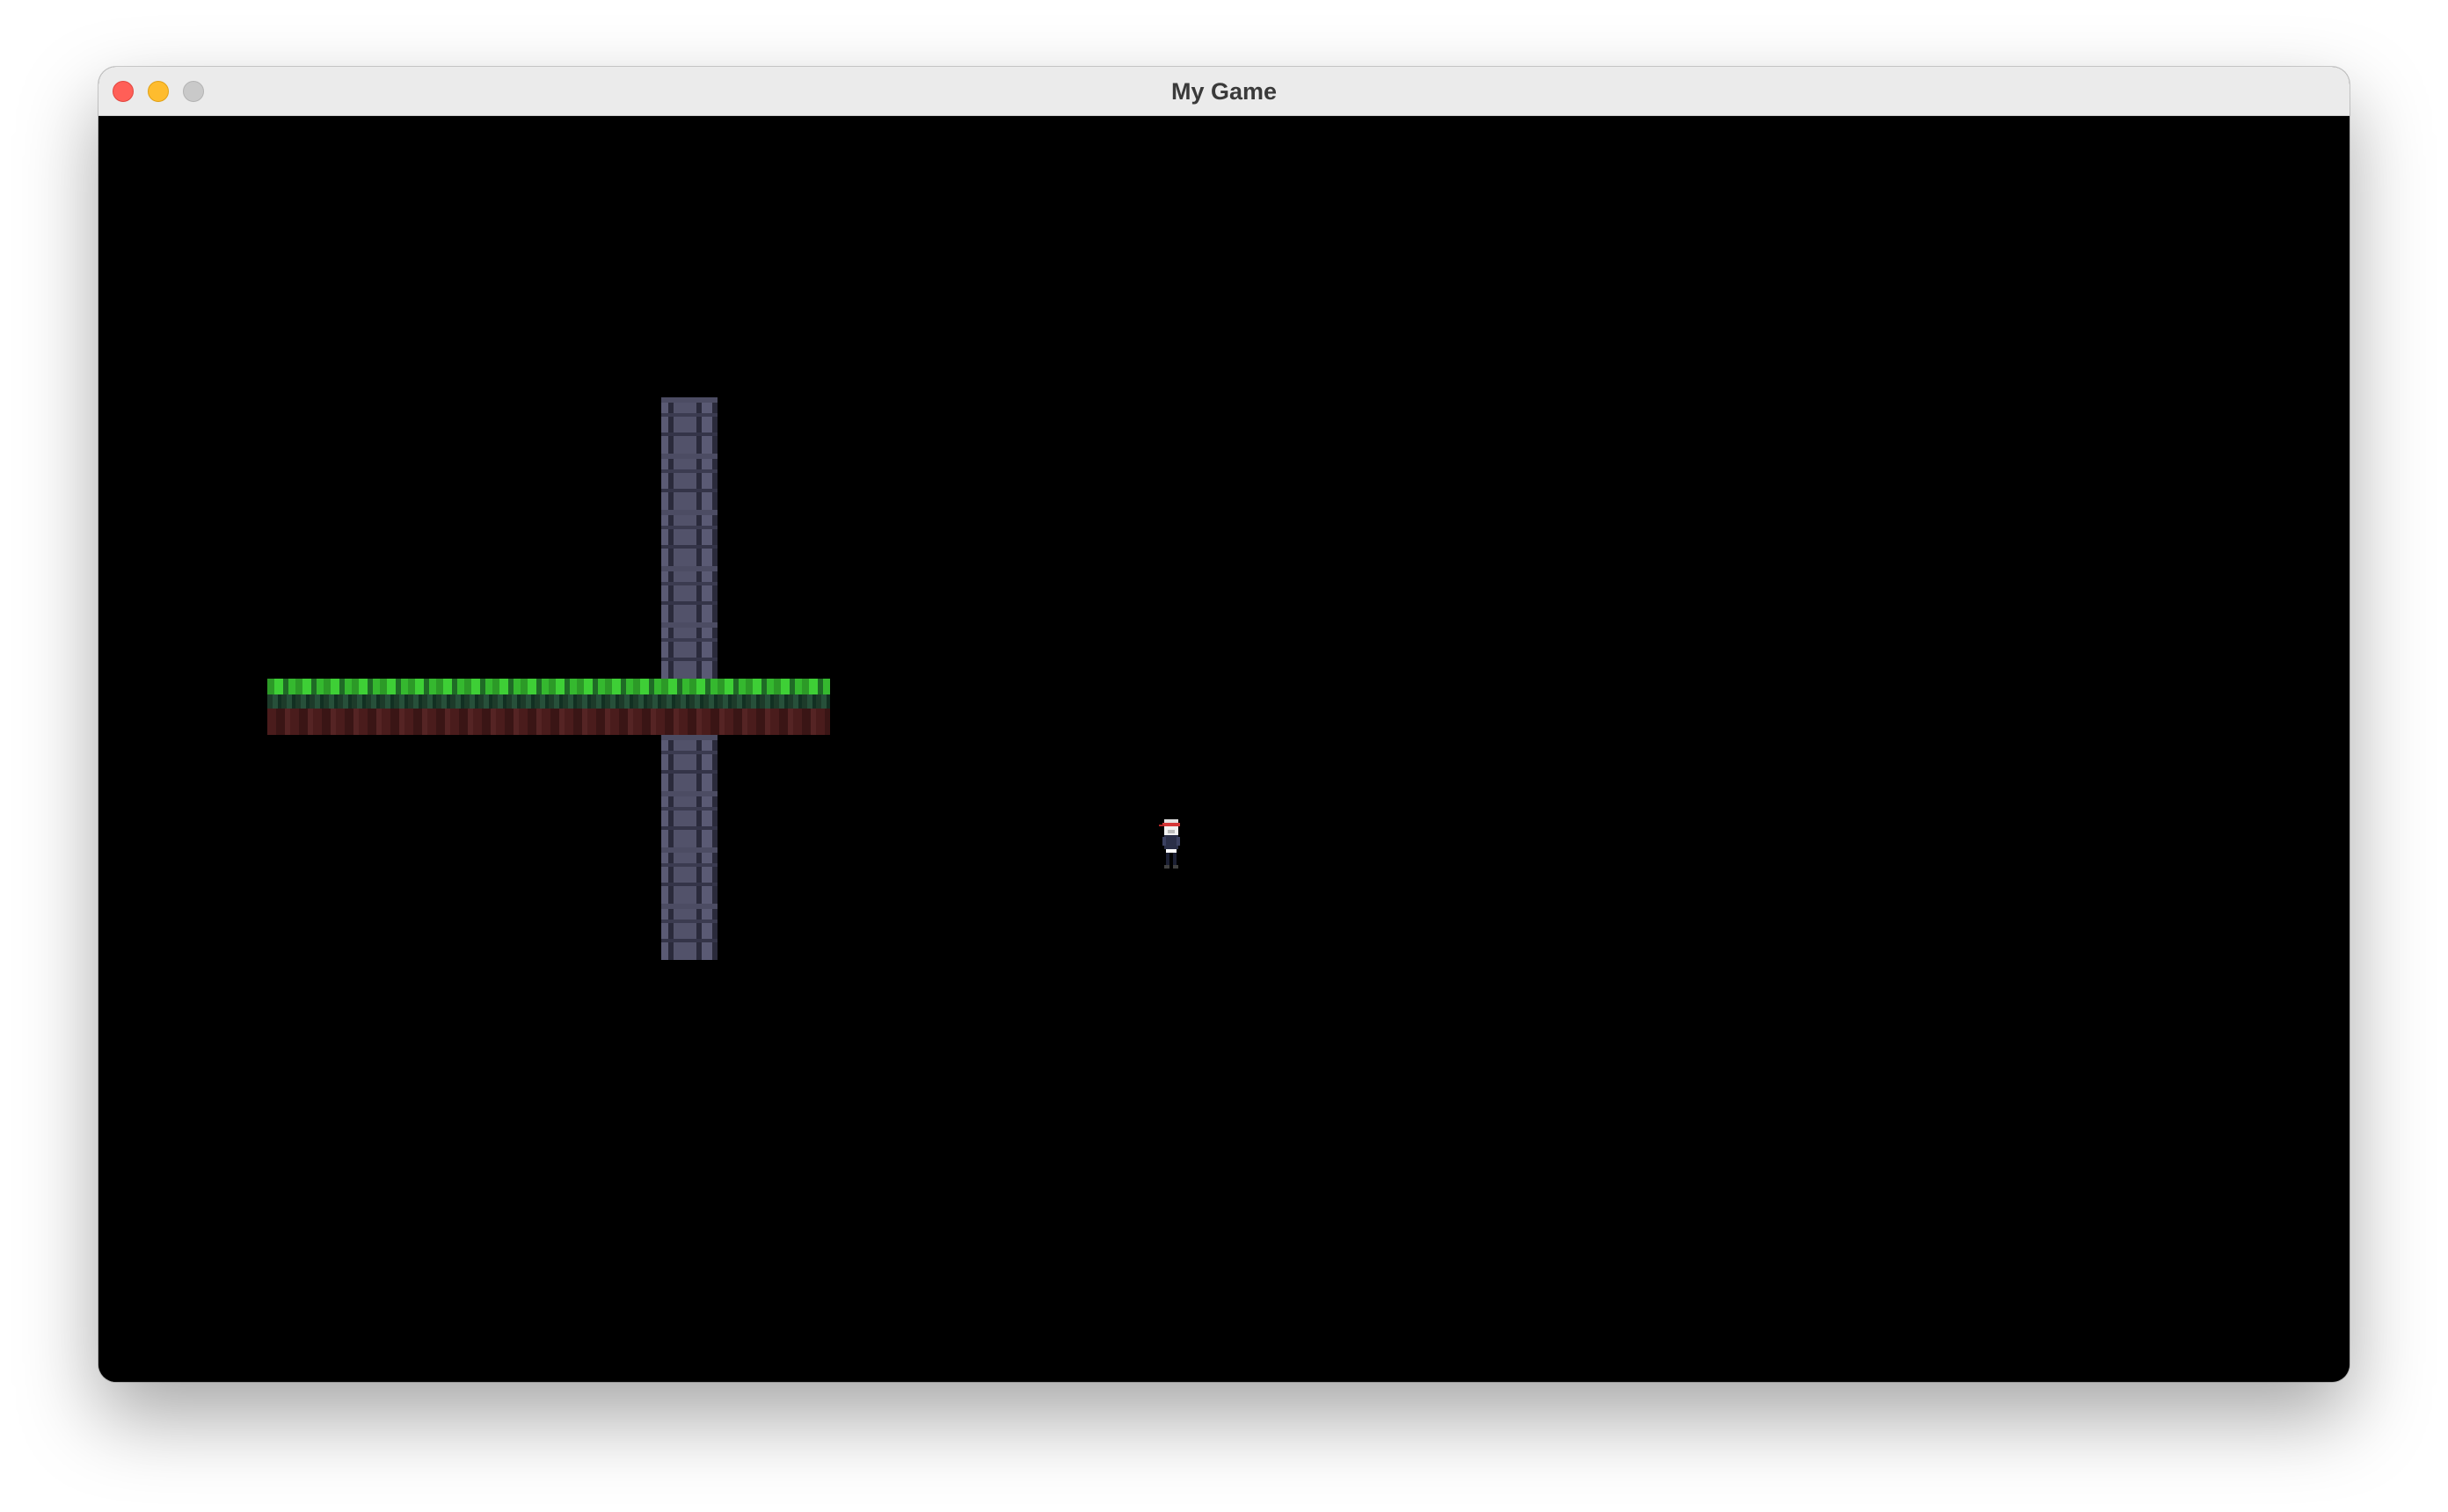  Describe the element at coordinates (548, 707) in the screenshot. I see `grass-platform` at that location.